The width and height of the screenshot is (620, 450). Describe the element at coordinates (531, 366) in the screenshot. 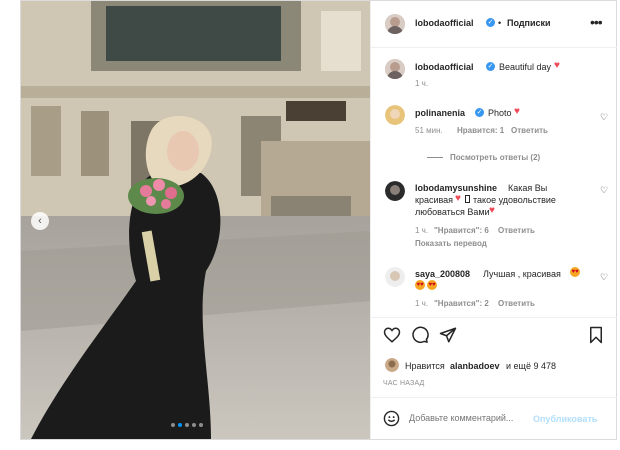

I see `likes-suffix: и ещё 9 478` at that location.